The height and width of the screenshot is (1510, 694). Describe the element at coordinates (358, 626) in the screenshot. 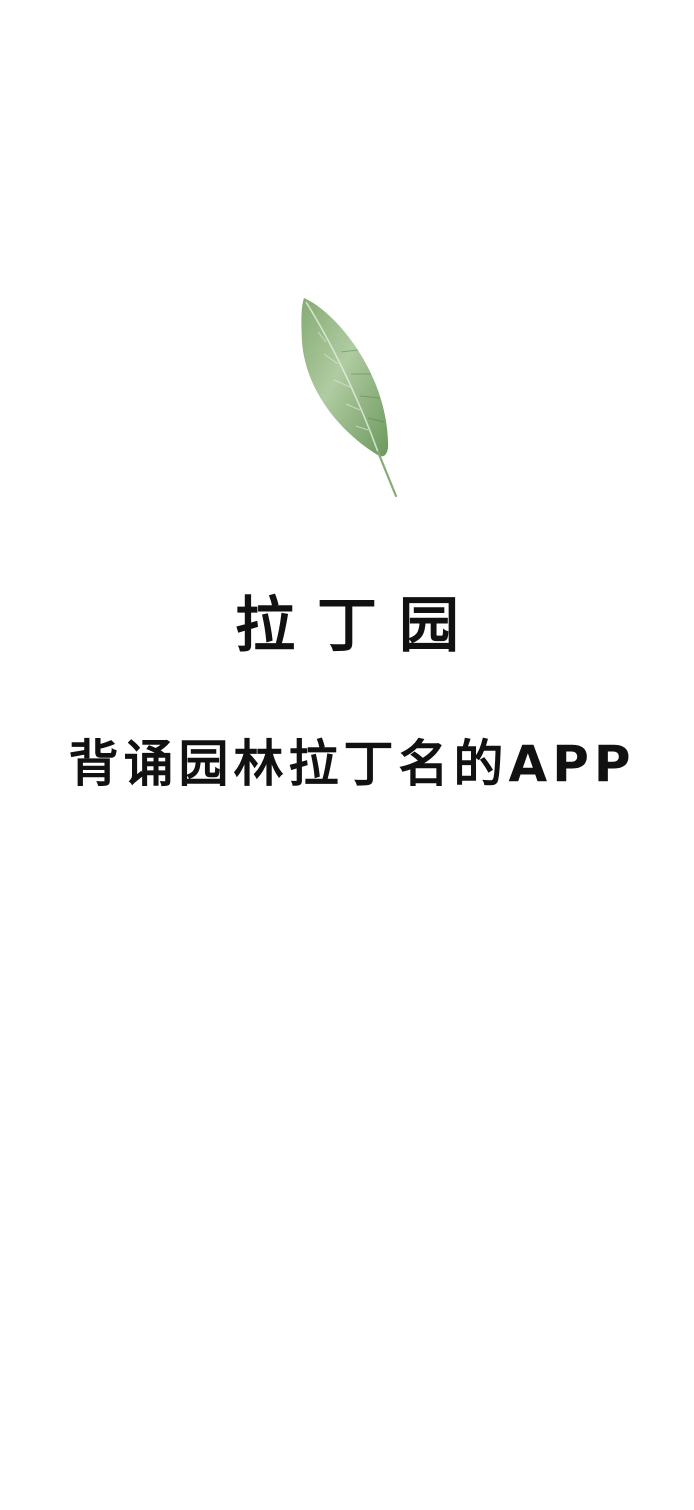

I see `app-name-title: 拉丁园` at that location.